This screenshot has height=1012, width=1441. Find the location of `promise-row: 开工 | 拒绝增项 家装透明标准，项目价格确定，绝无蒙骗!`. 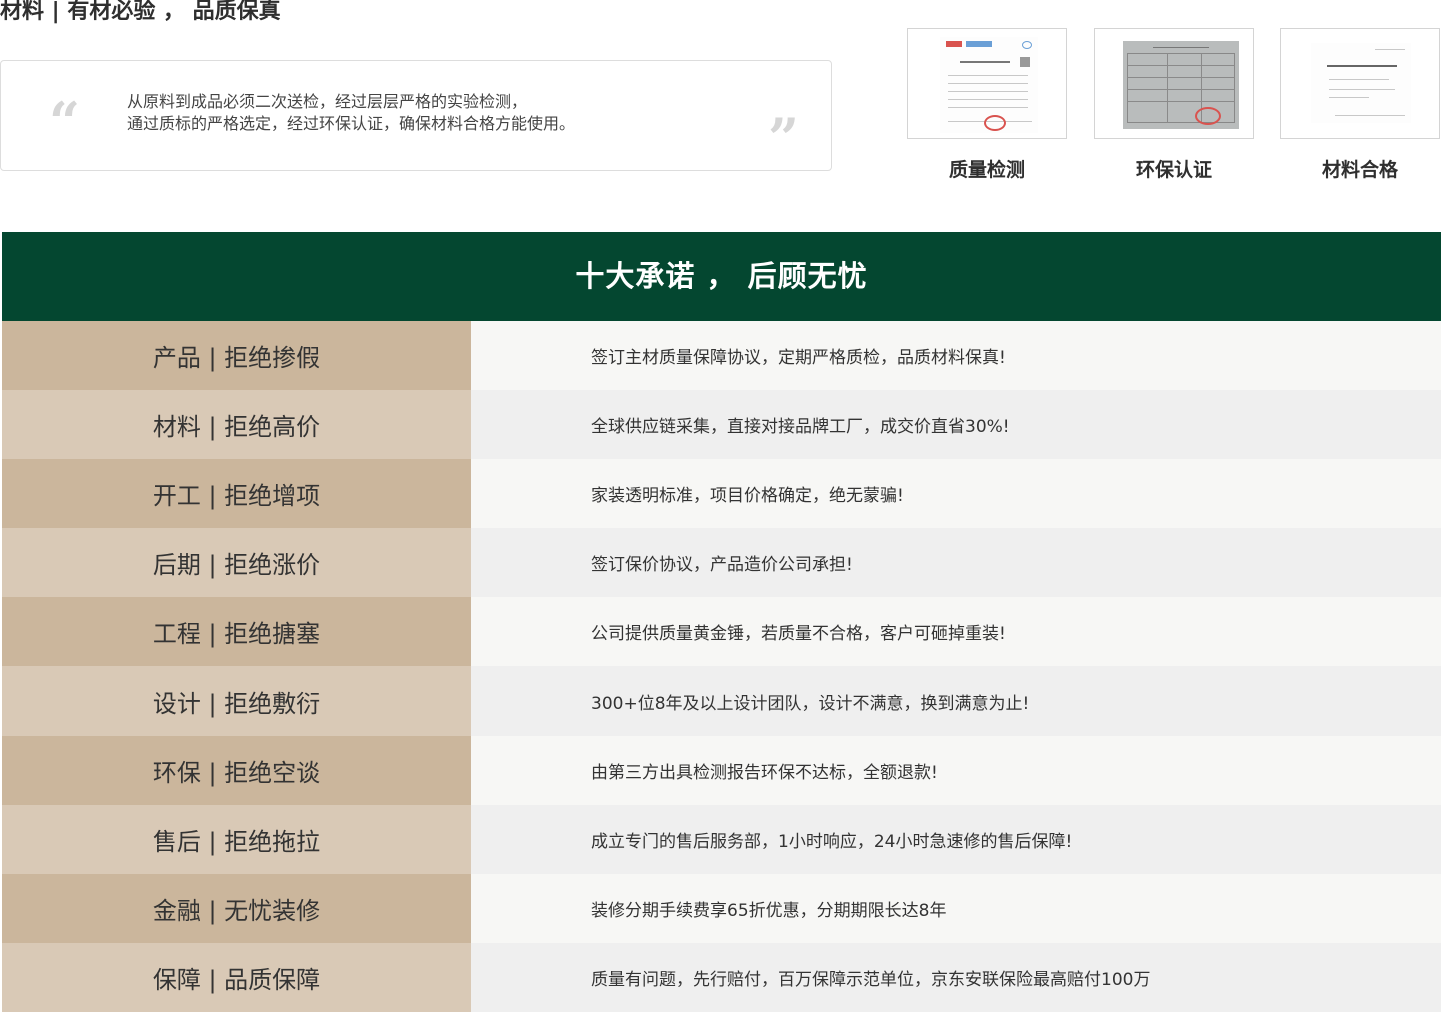

promise-row: 开工 | 拒绝增项 家装透明标准，项目价格确定，绝无蒙骗! is located at coordinates (721, 494).